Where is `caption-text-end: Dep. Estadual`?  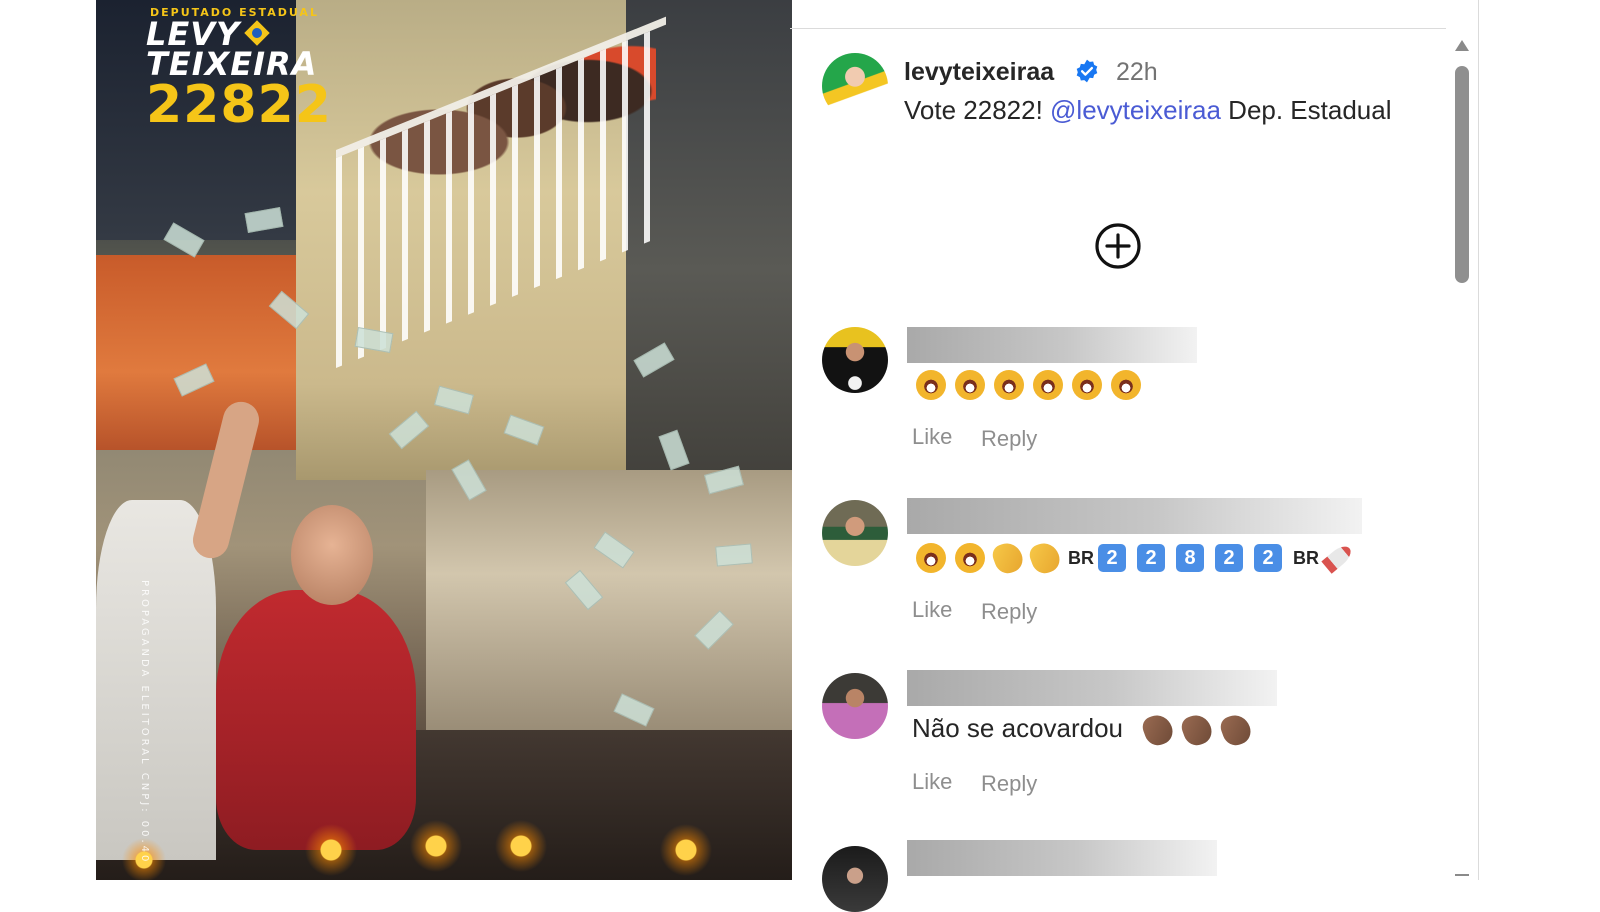 caption-text-end: Dep. Estadual is located at coordinates (1306, 110).